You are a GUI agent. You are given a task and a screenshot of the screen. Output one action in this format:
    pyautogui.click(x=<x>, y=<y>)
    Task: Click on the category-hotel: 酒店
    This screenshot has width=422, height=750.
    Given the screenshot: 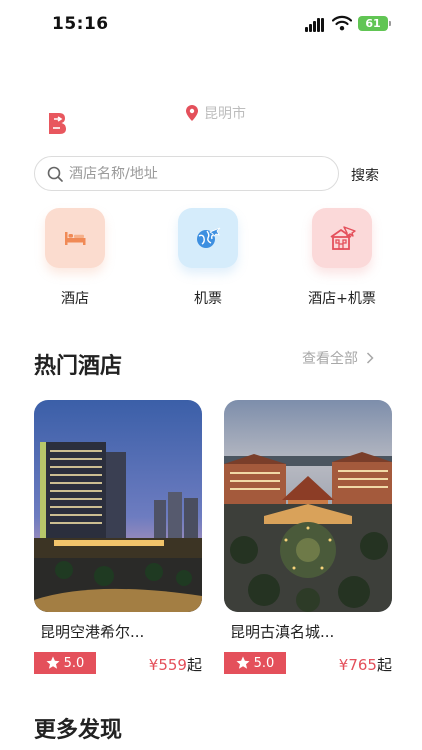 What is the action you would take?
    pyautogui.click(x=75, y=258)
    